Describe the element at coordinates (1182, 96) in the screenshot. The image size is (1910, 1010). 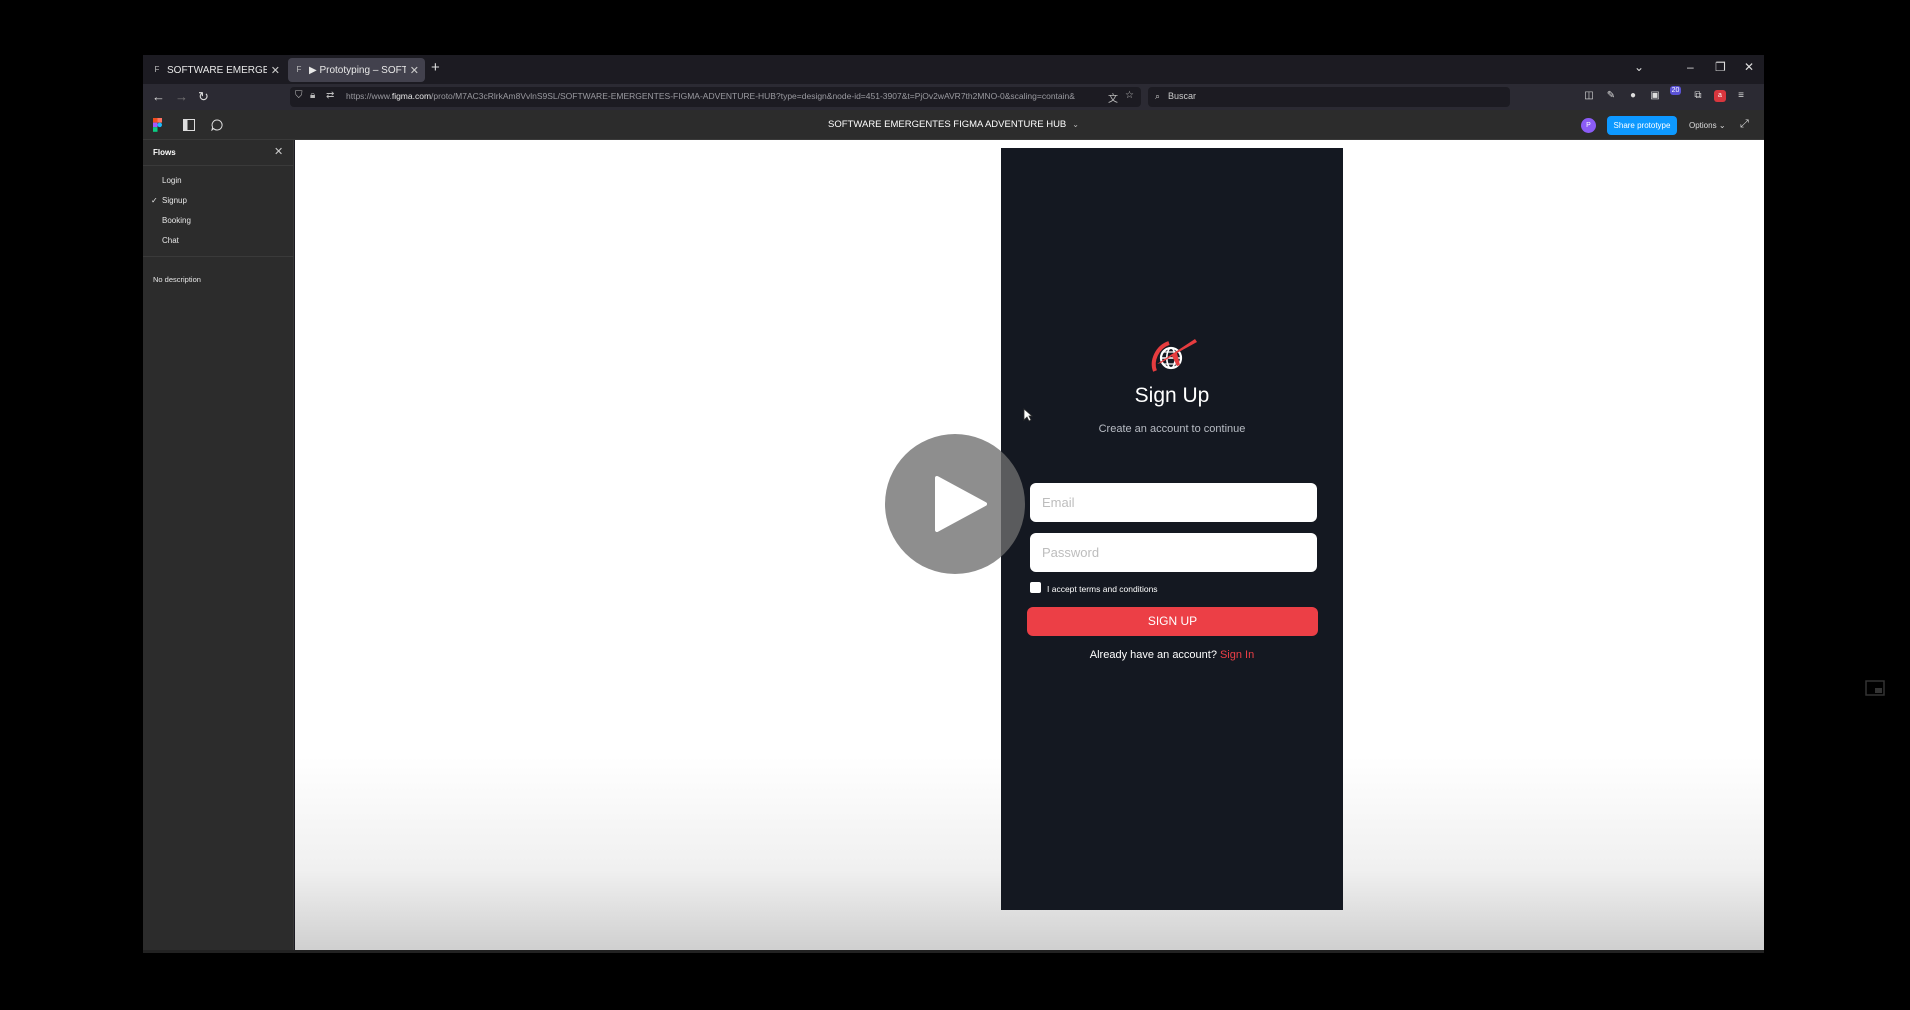
I see `search-placeholder: Buscar` at that location.